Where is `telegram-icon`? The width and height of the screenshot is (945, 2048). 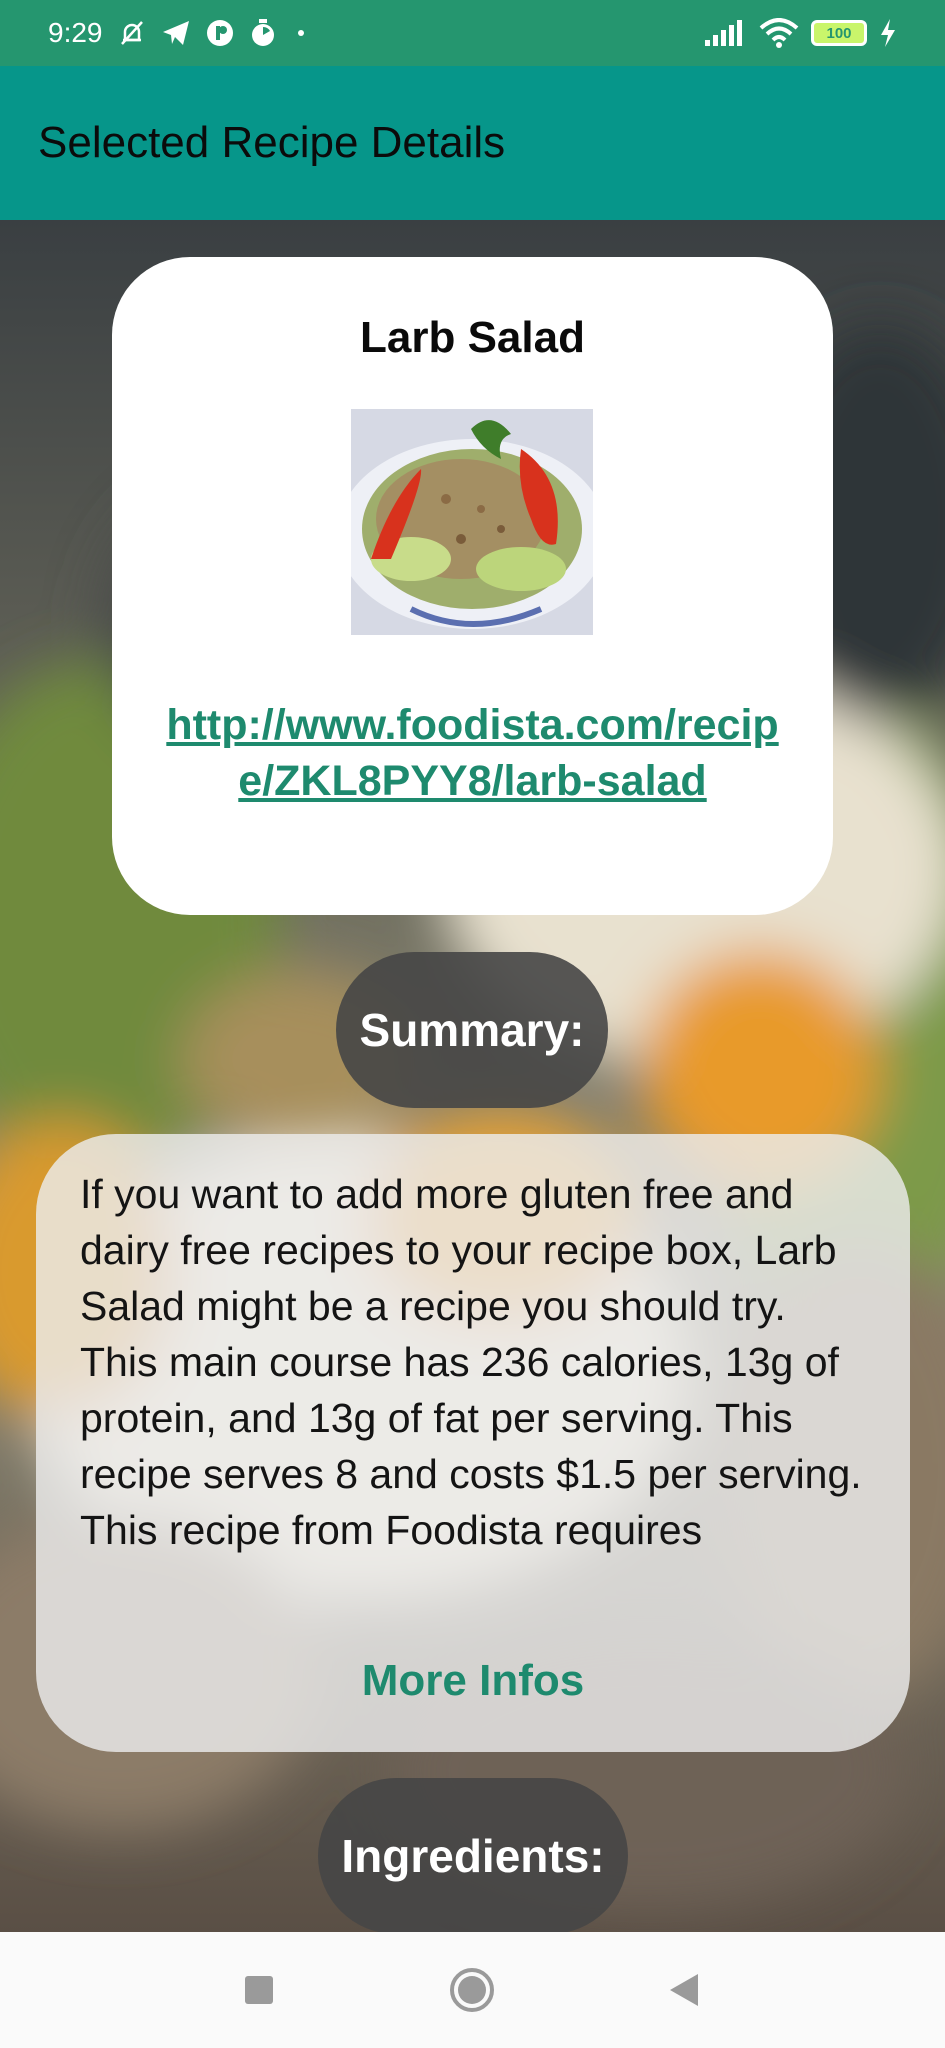
telegram-icon is located at coordinates (176, 33).